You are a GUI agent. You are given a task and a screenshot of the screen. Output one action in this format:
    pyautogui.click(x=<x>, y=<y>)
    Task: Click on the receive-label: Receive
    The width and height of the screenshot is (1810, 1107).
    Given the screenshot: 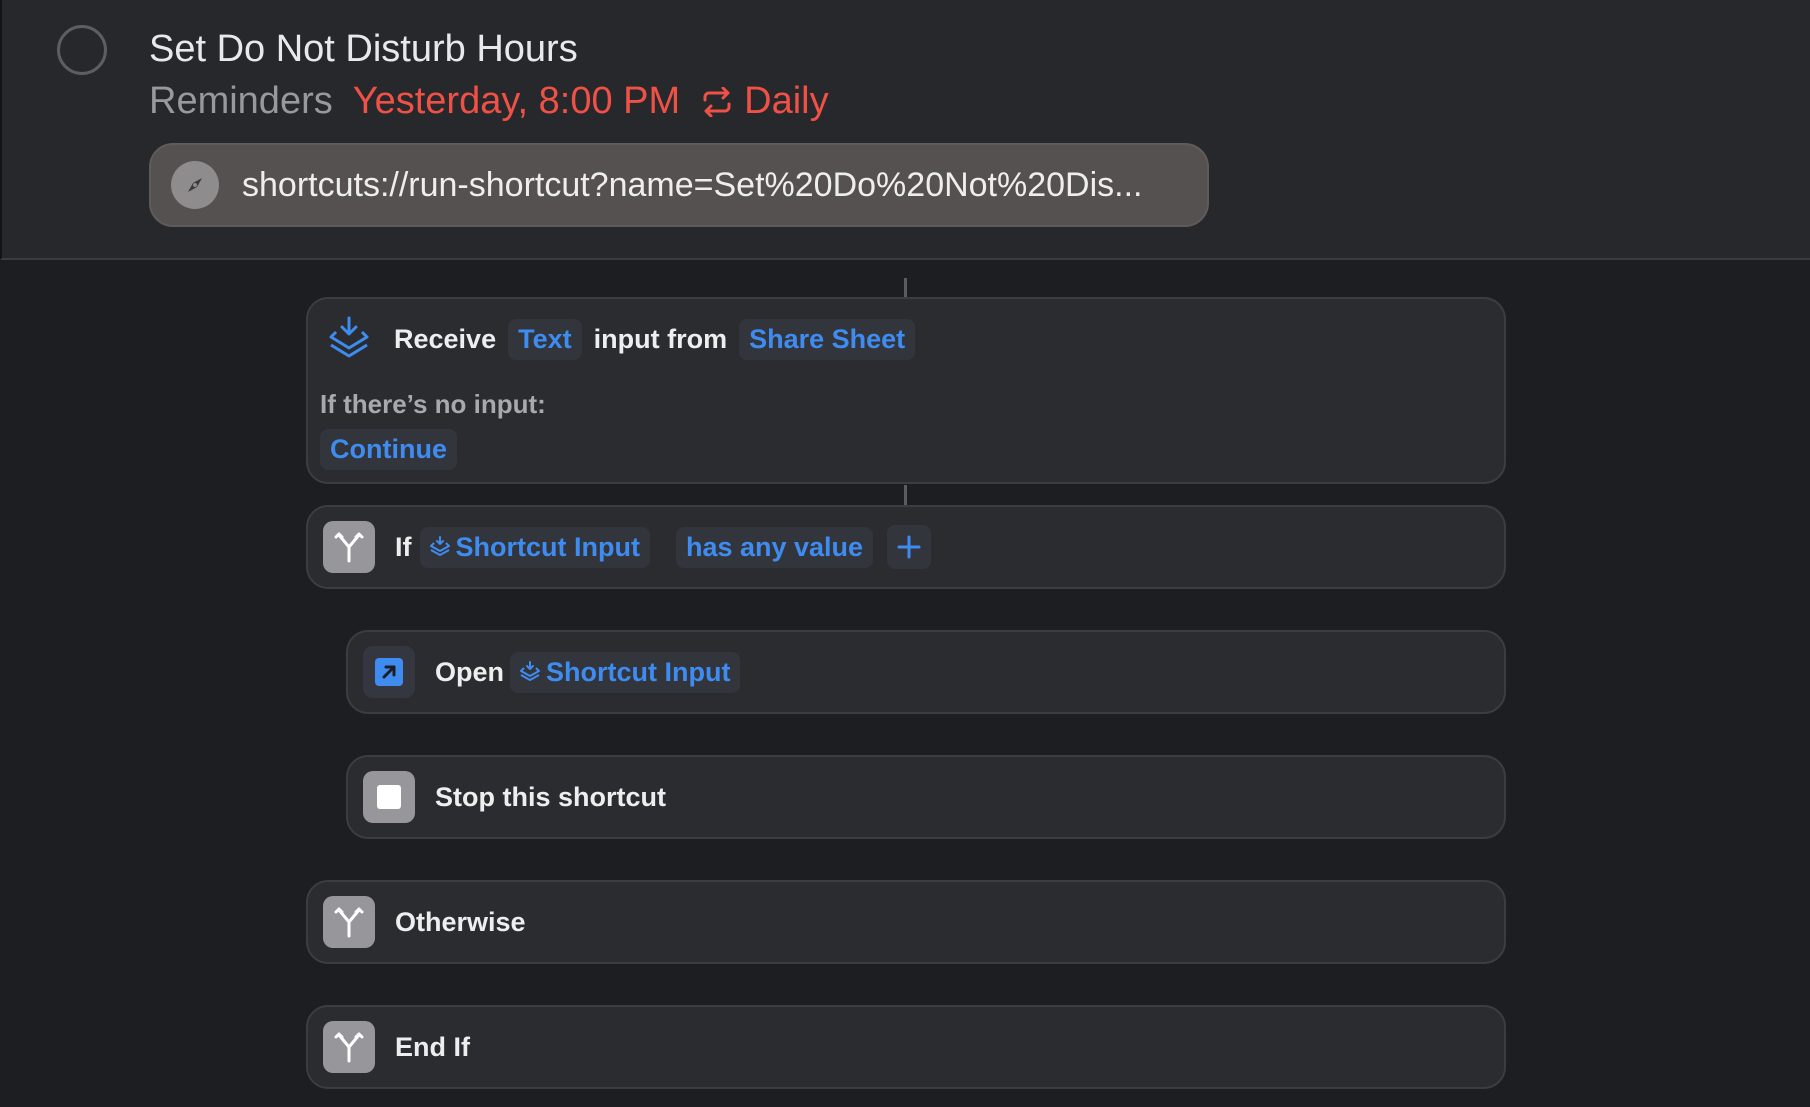 What is the action you would take?
    pyautogui.click(x=445, y=338)
    